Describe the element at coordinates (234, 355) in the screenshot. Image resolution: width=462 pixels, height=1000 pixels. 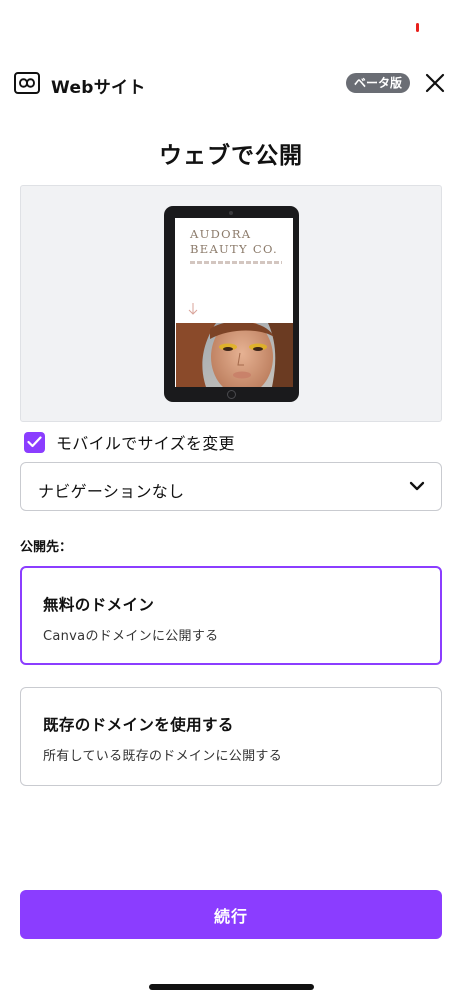
I see `portrait-image` at that location.